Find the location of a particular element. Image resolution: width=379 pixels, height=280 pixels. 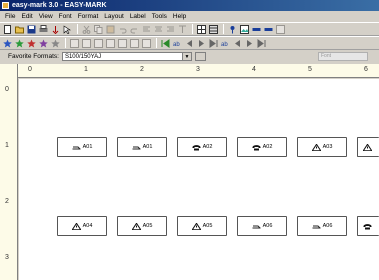

undo-icon is located at coordinates (122, 29).